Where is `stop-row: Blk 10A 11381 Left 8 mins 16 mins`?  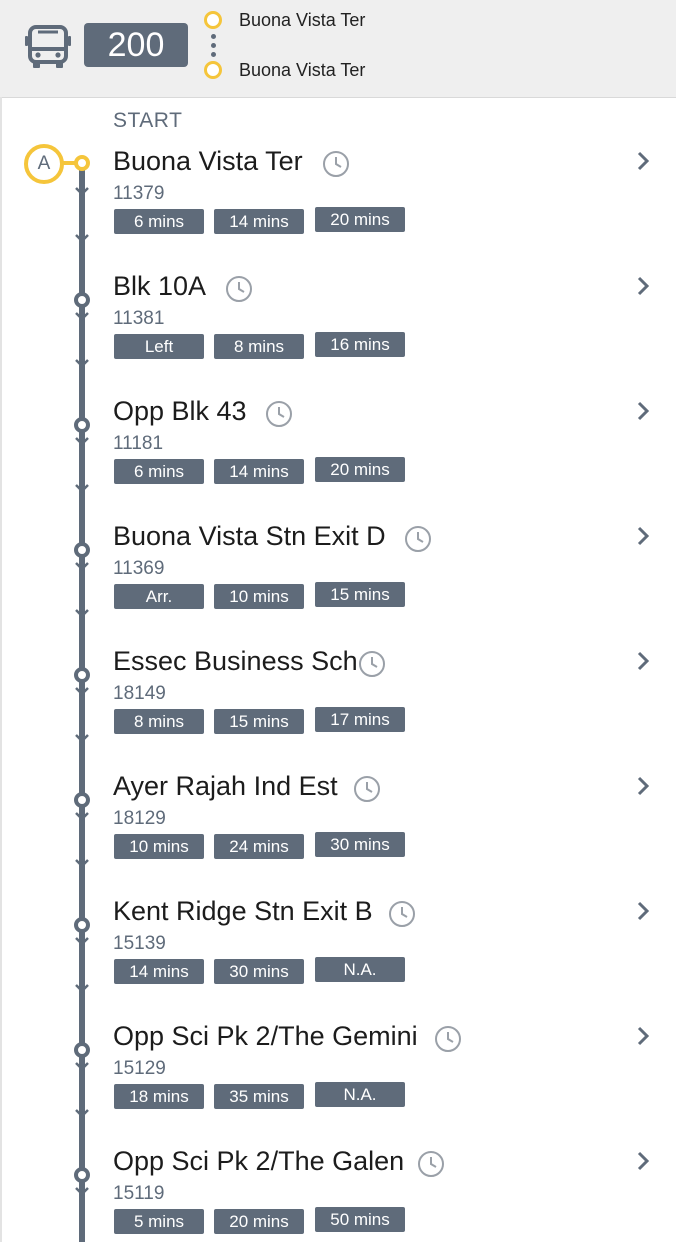
stop-row: Blk 10A 11381 Left 8 mins 16 mins is located at coordinates (338, 333).